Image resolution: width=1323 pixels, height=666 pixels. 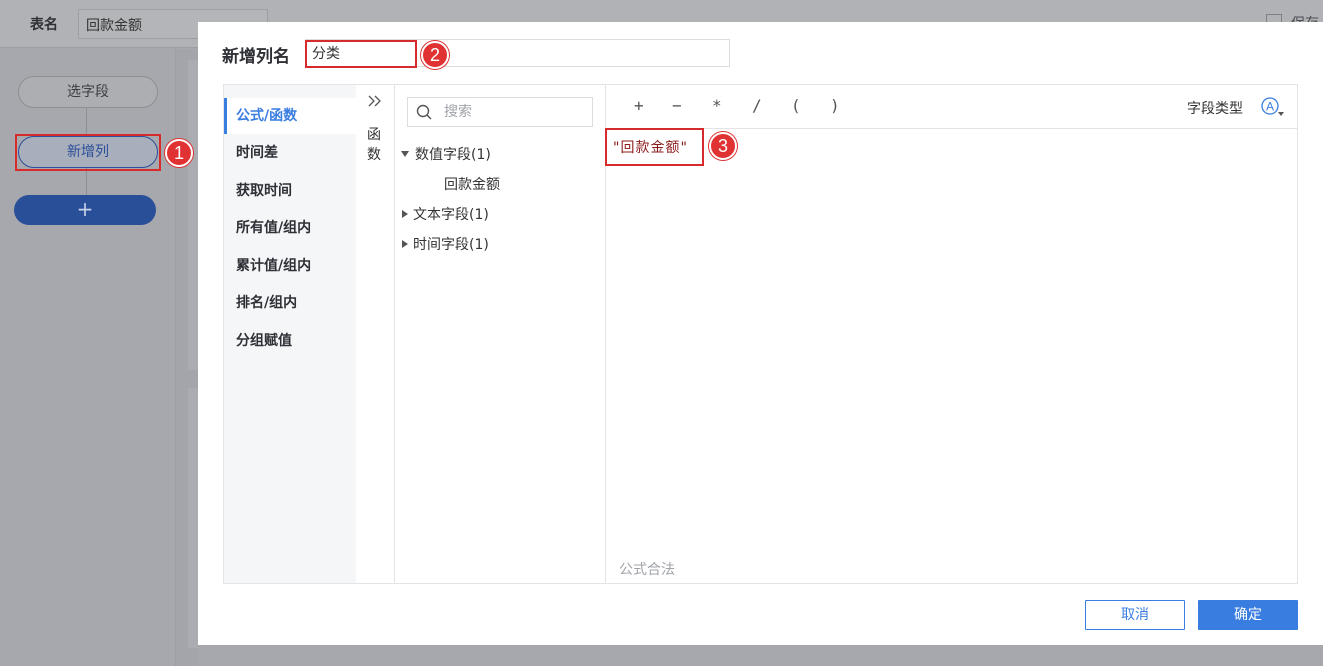 What do you see at coordinates (290, 303) in the screenshot?
I see `category-rank: 排名/组内` at bounding box center [290, 303].